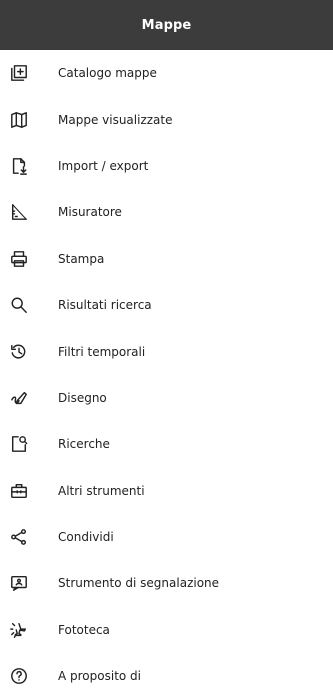  I want to click on file-import-icon, so click(19, 166).